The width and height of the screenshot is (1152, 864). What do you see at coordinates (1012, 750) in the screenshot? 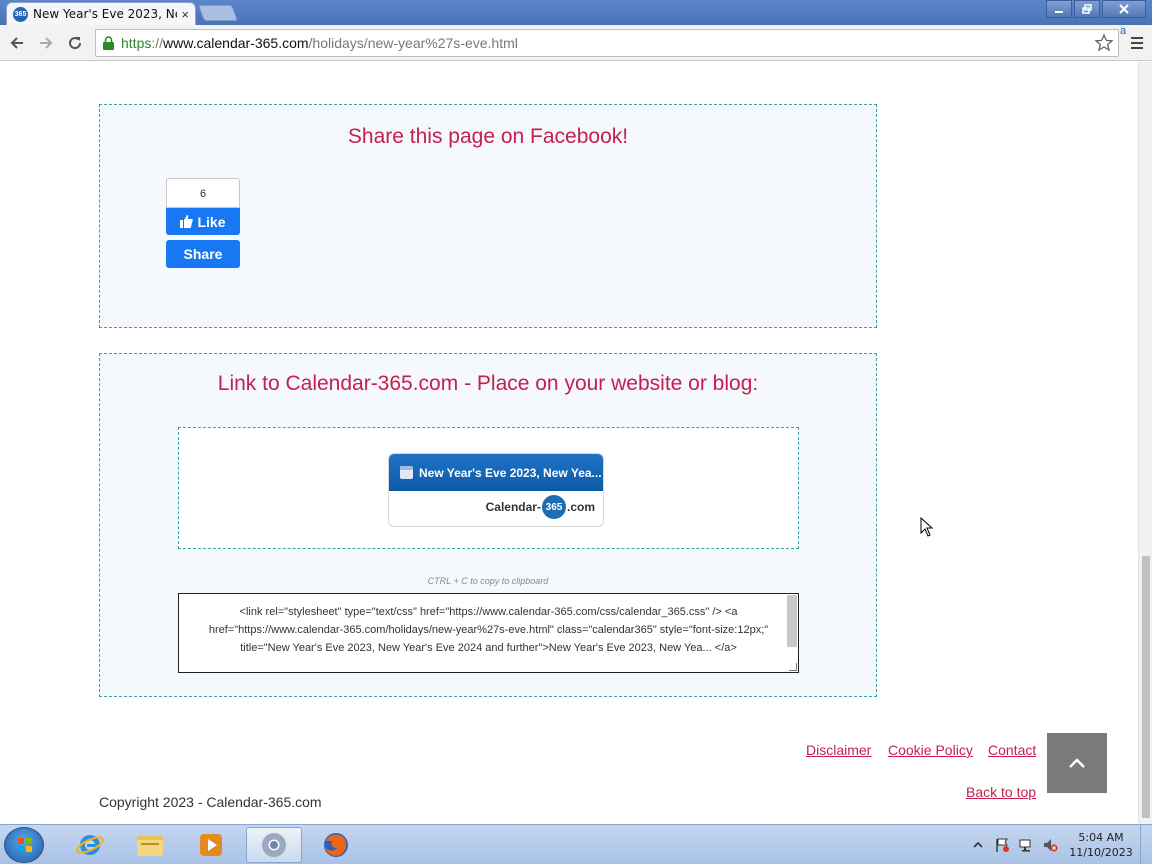
I see `contact-link: Contact` at bounding box center [1012, 750].